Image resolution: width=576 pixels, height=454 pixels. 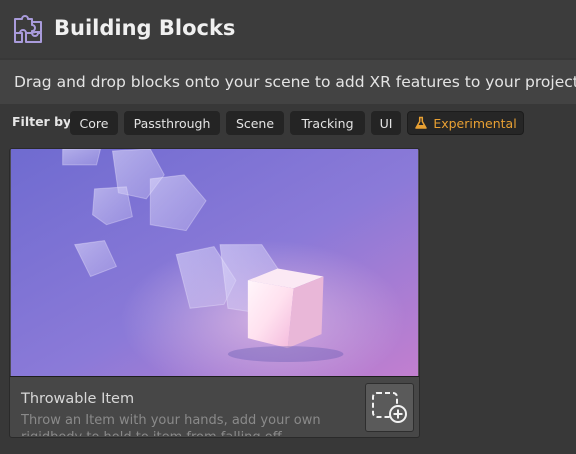 What do you see at coordinates (288, 29) in the screenshot?
I see `window-header: Building Blocks` at bounding box center [288, 29].